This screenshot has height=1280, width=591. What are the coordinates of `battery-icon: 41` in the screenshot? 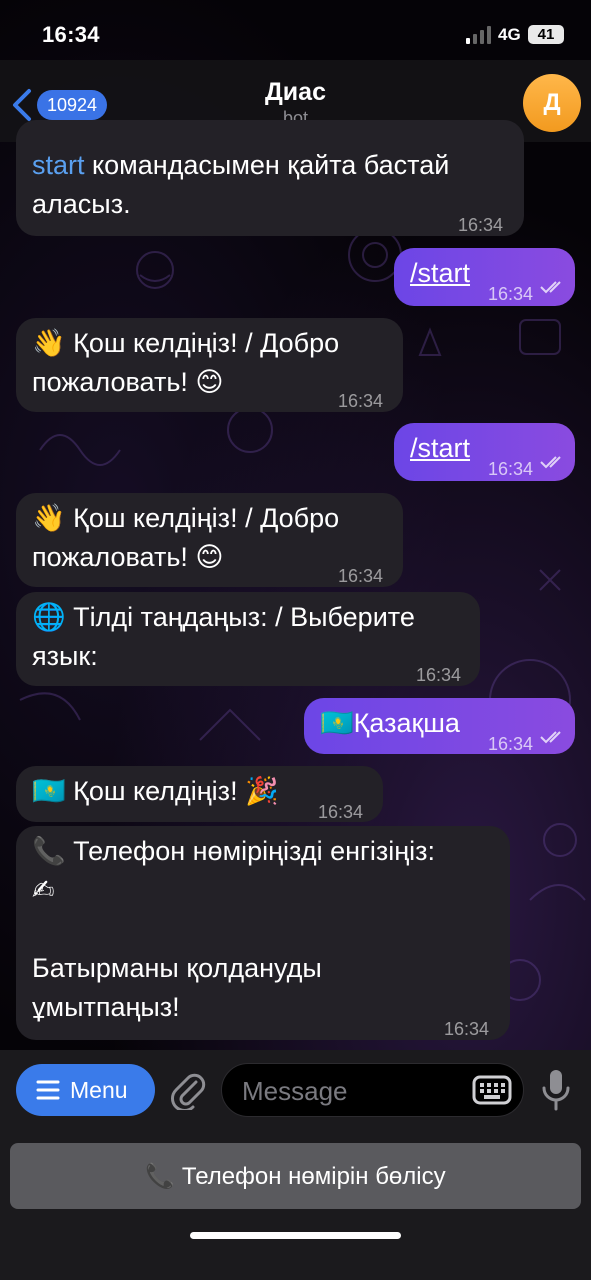 It's located at (546, 34).